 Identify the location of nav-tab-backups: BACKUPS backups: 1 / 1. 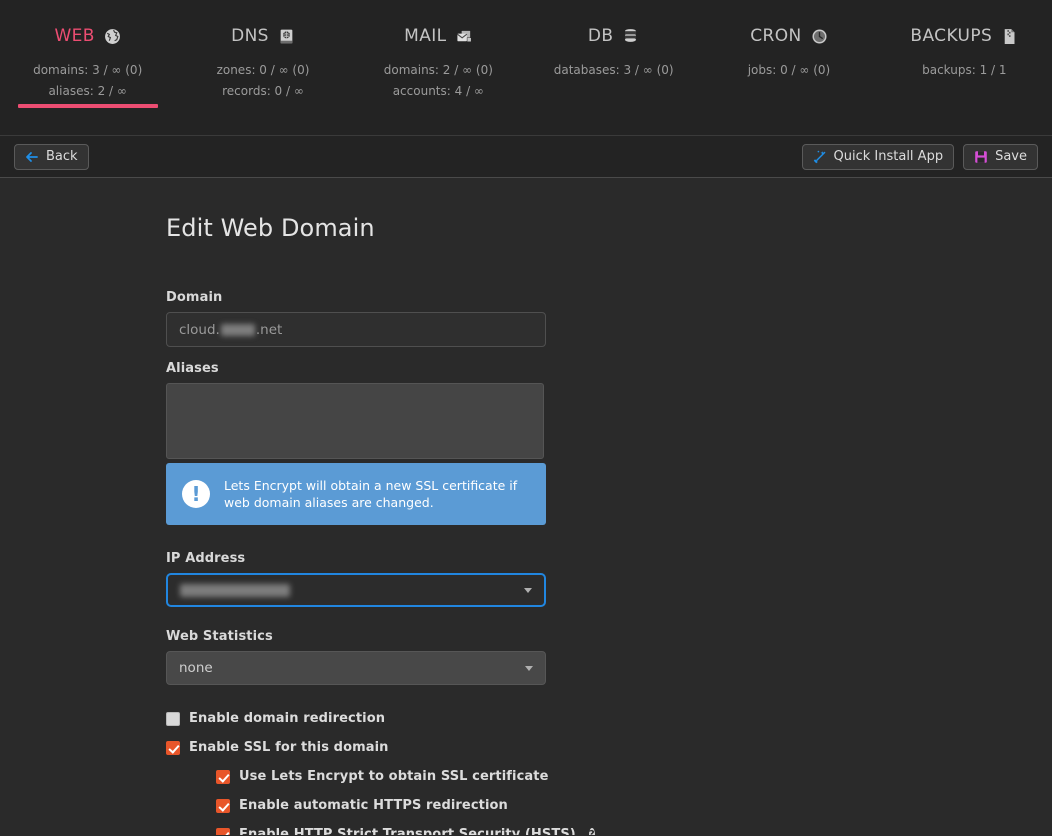
(964, 54).